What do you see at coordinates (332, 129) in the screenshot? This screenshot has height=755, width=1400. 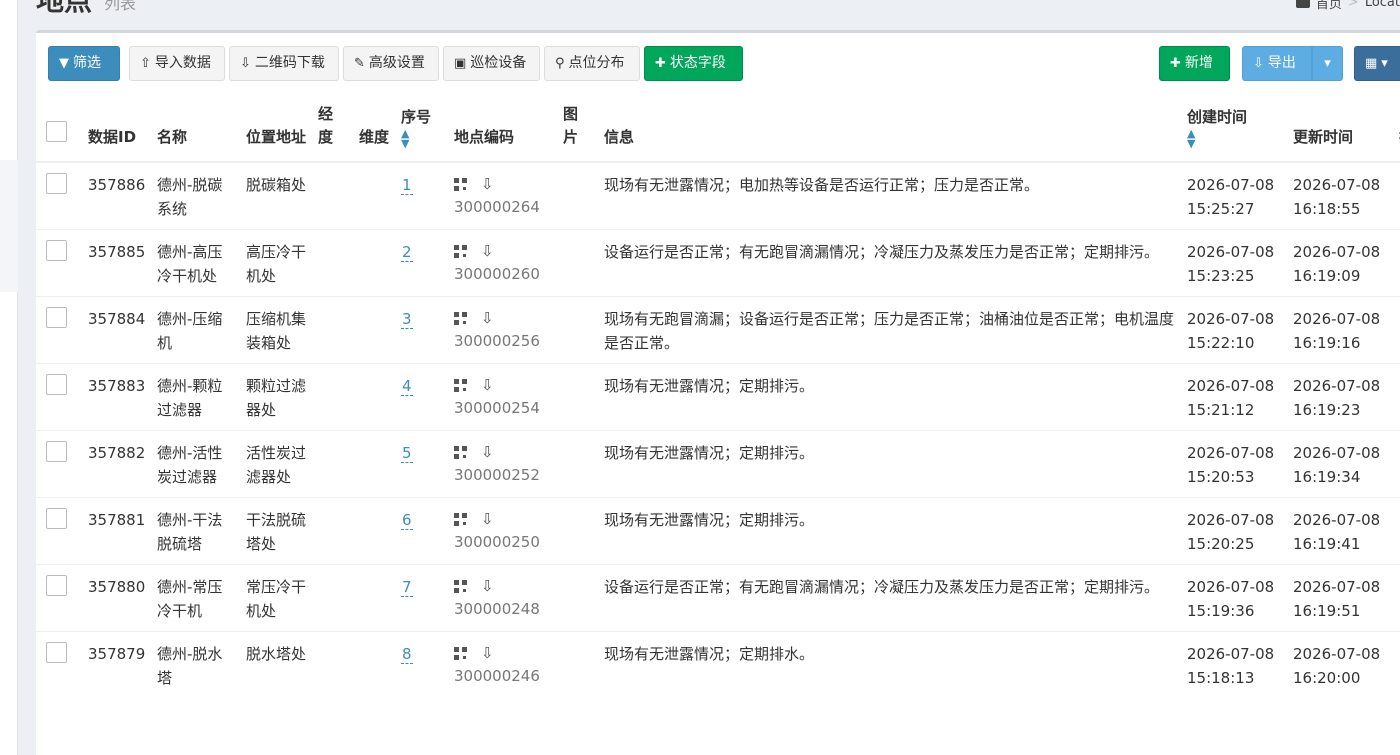 I see `col-header-lng: 经度` at bounding box center [332, 129].